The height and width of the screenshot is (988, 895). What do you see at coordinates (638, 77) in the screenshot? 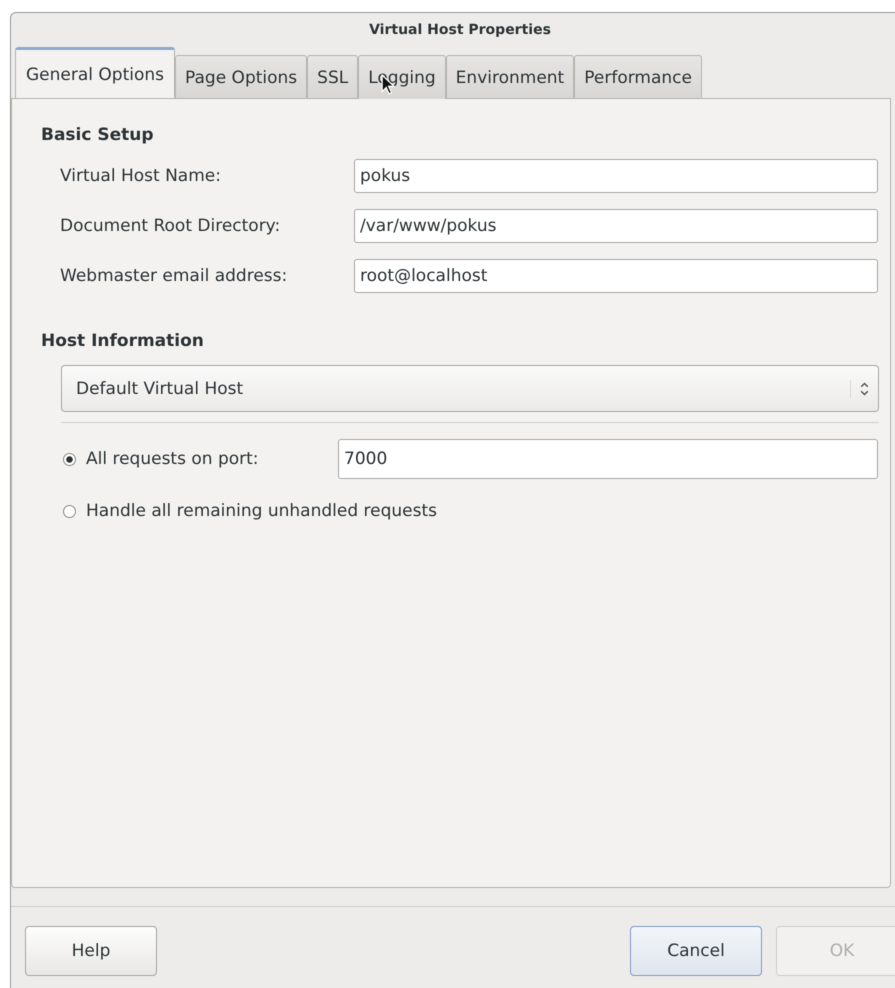
I see `tab: Performance` at bounding box center [638, 77].